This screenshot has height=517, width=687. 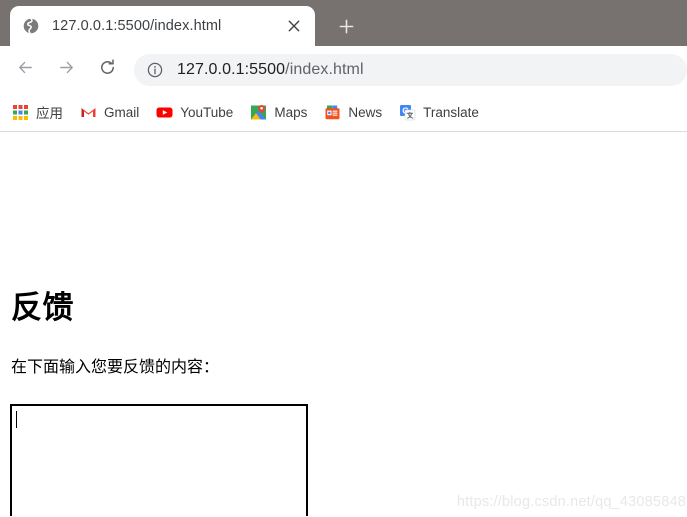 I want to click on forward-arrow-icon, so click(x=66, y=70).